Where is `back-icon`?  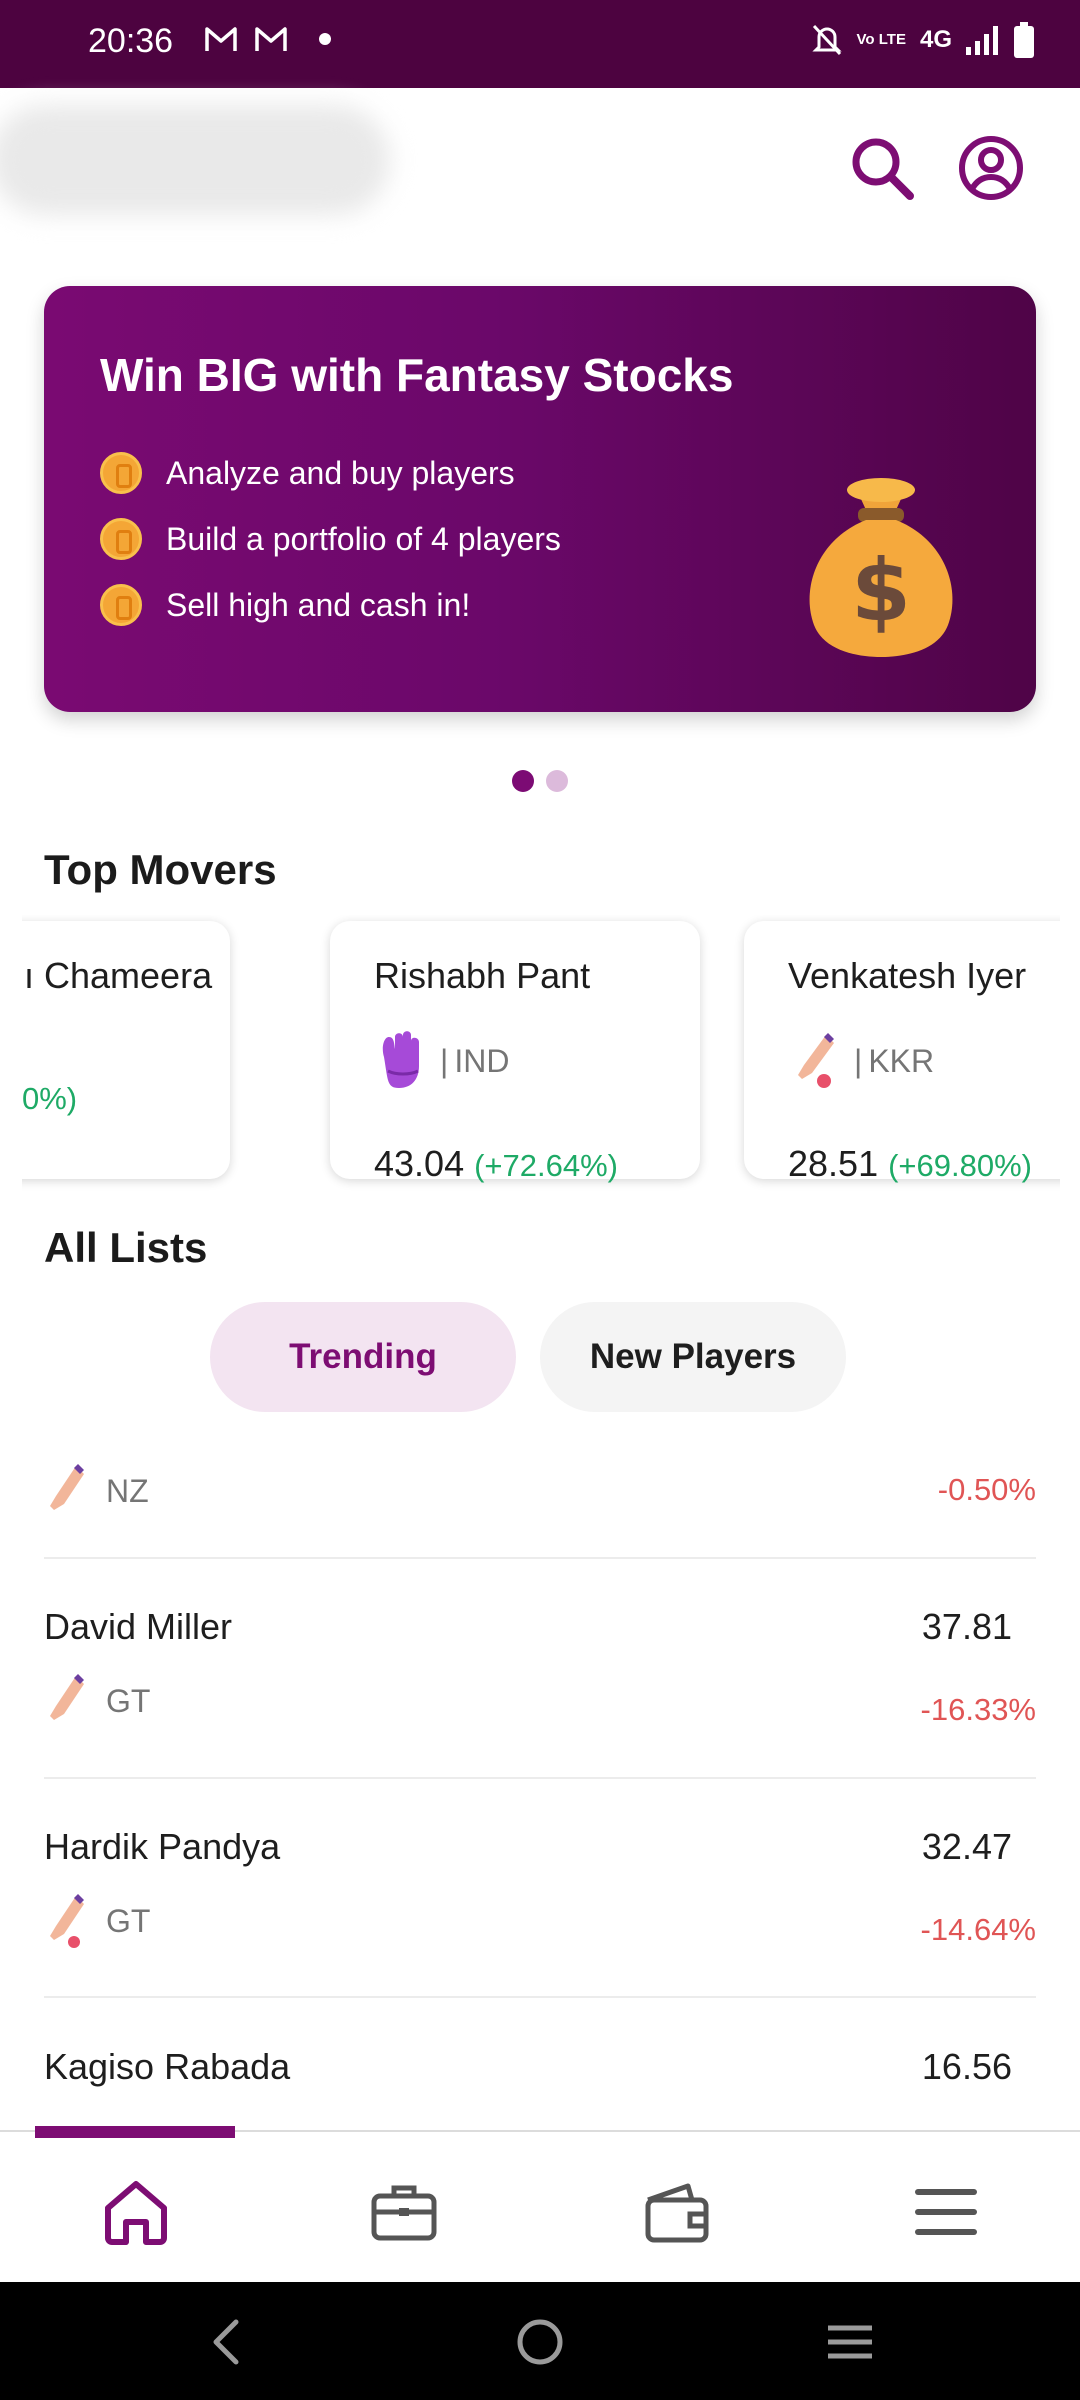
back-icon is located at coordinates (228, 2342).